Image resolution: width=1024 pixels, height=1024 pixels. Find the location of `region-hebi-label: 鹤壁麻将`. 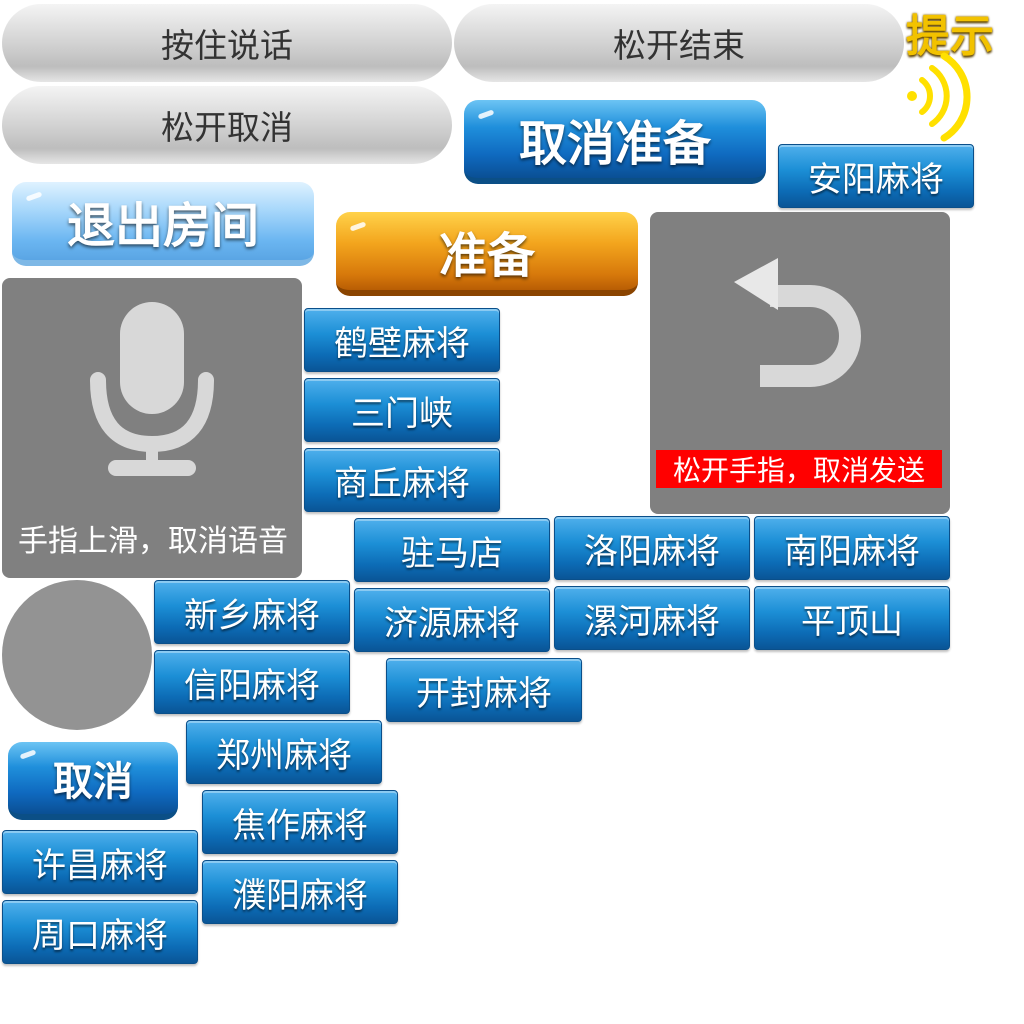

region-hebi-label: 鹤壁麻将 is located at coordinates (402, 343).